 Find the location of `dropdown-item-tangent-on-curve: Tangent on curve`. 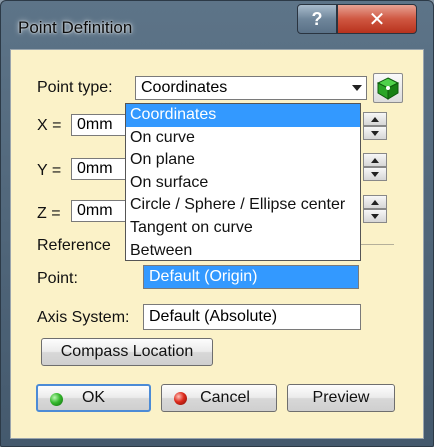

dropdown-item-tangent-on-curve: Tangent on curve is located at coordinates (243, 228).